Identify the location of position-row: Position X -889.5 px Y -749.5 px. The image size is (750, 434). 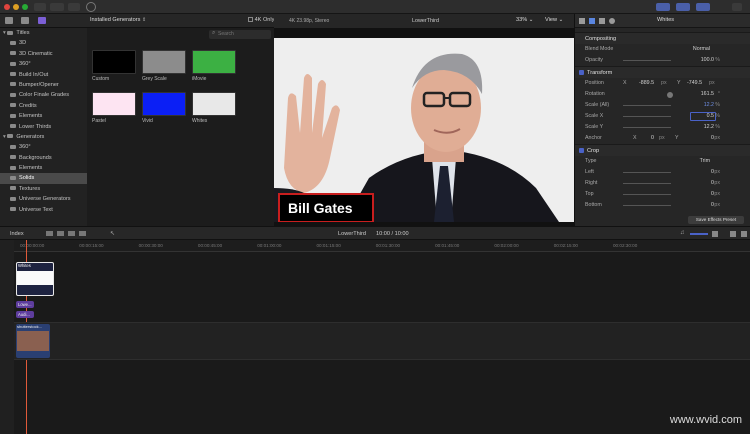
(662, 83).